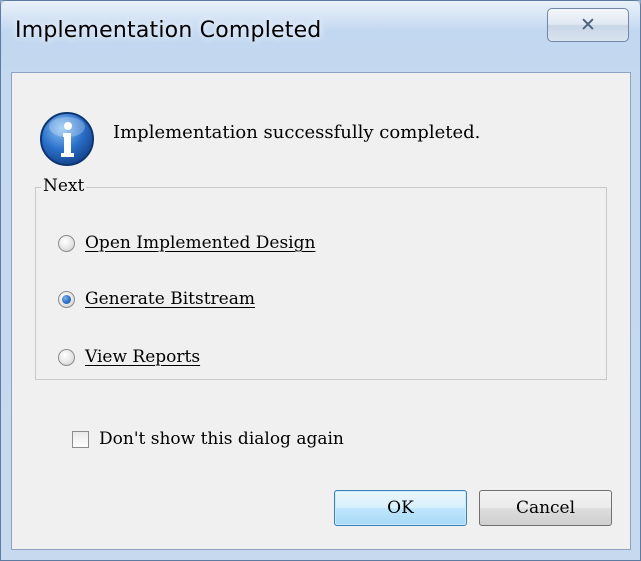  Describe the element at coordinates (66, 243) in the screenshot. I see `radio-open-implemented-design` at that location.